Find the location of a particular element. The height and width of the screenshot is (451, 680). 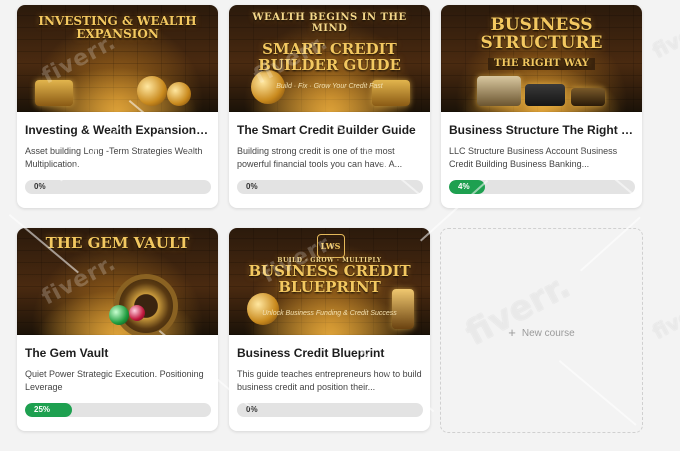

course-thumbnail: THE GEM VAULT fiverr. is located at coordinates (117, 281).